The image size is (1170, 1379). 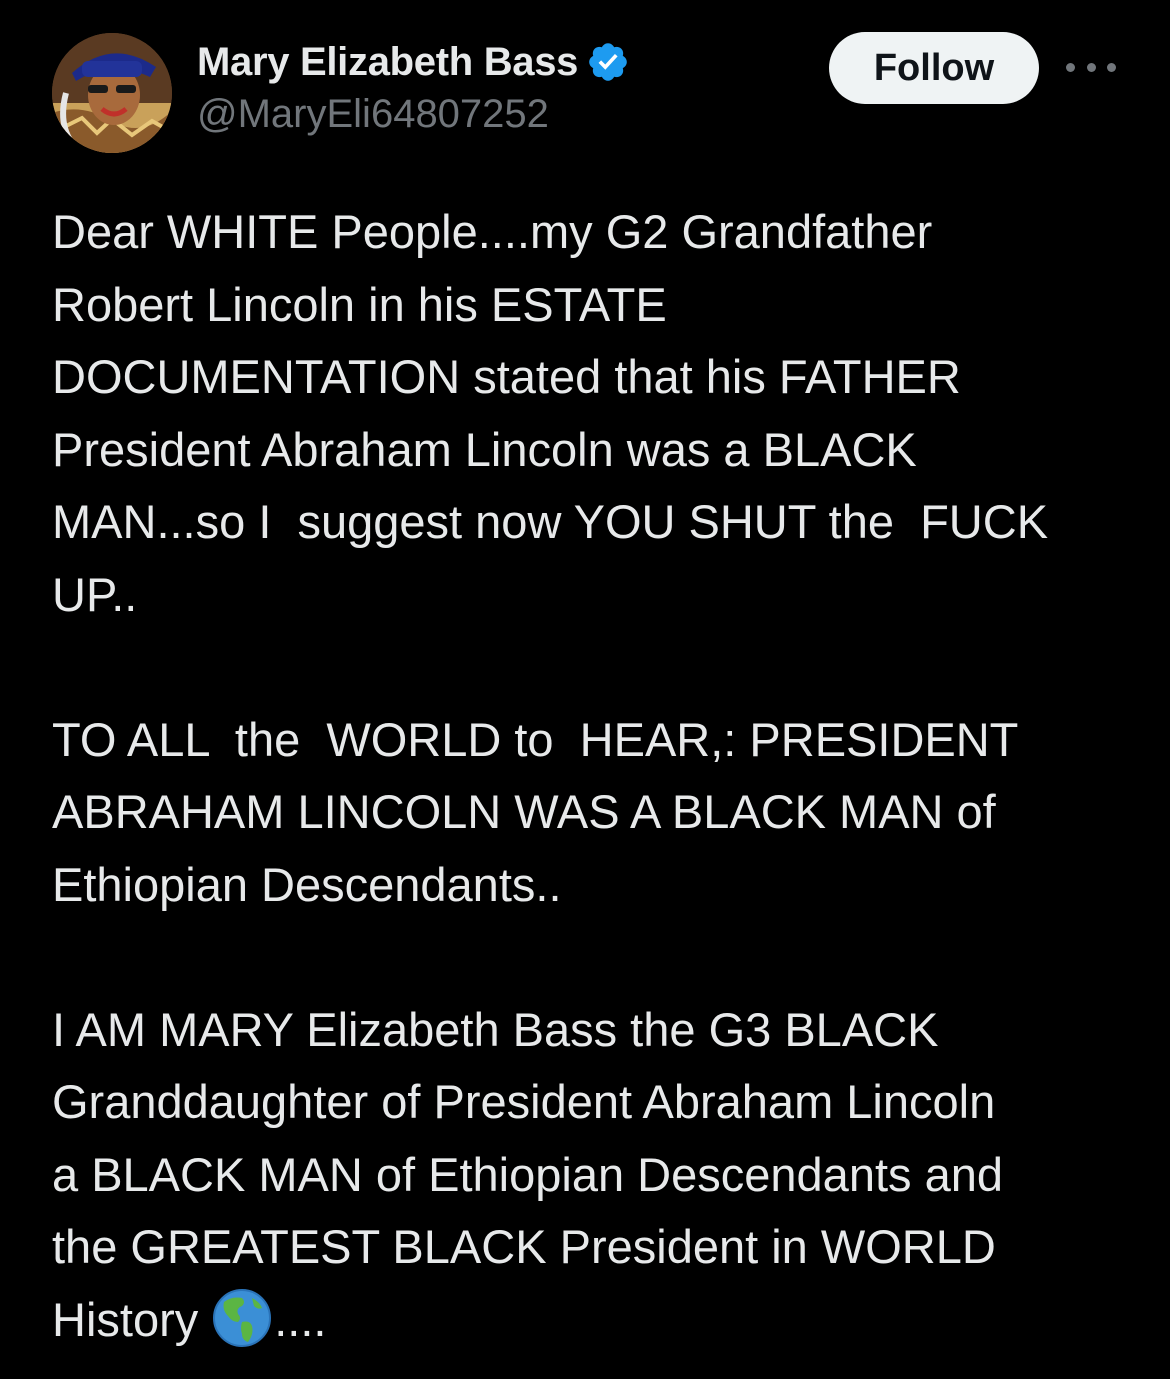 What do you see at coordinates (608, 62) in the screenshot?
I see `verified-badge-icon` at bounding box center [608, 62].